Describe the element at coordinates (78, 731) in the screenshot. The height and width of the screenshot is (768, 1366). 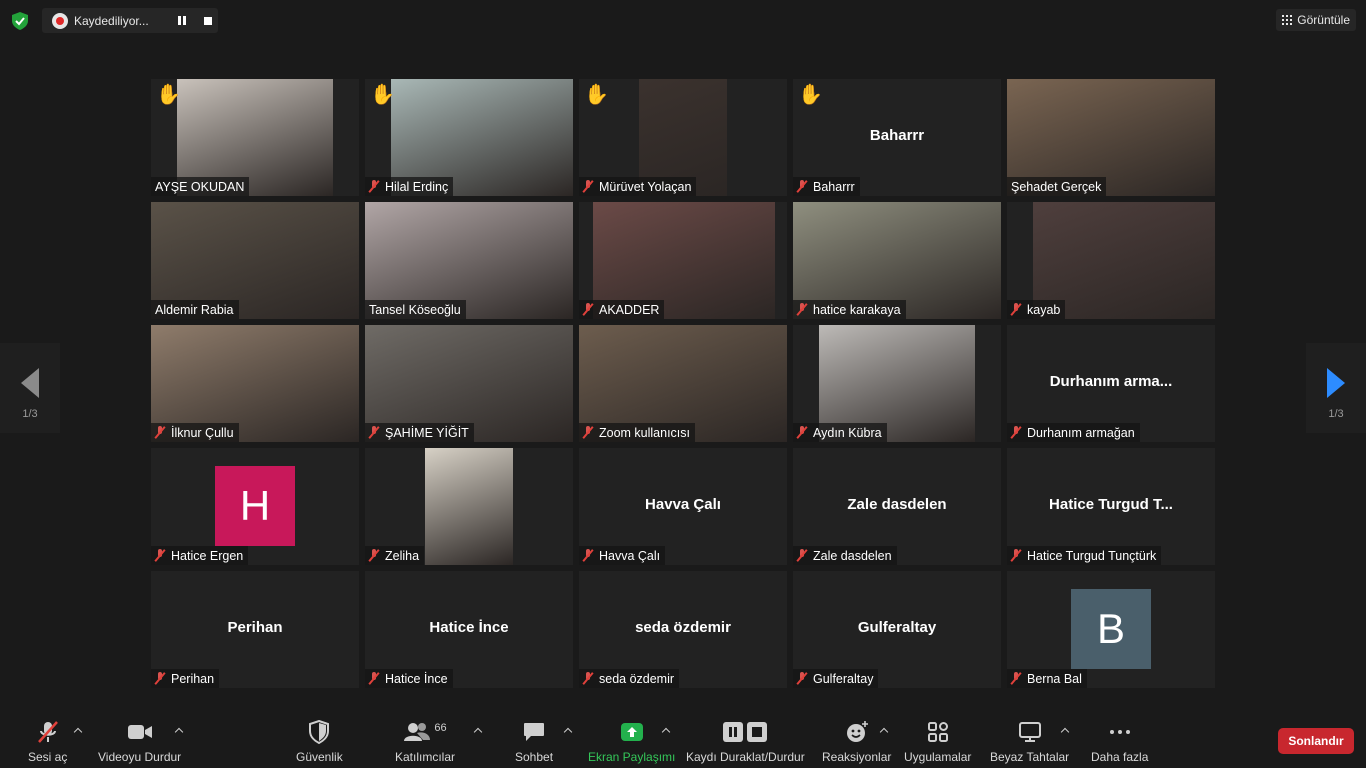
I see `audio-options-caret` at that location.